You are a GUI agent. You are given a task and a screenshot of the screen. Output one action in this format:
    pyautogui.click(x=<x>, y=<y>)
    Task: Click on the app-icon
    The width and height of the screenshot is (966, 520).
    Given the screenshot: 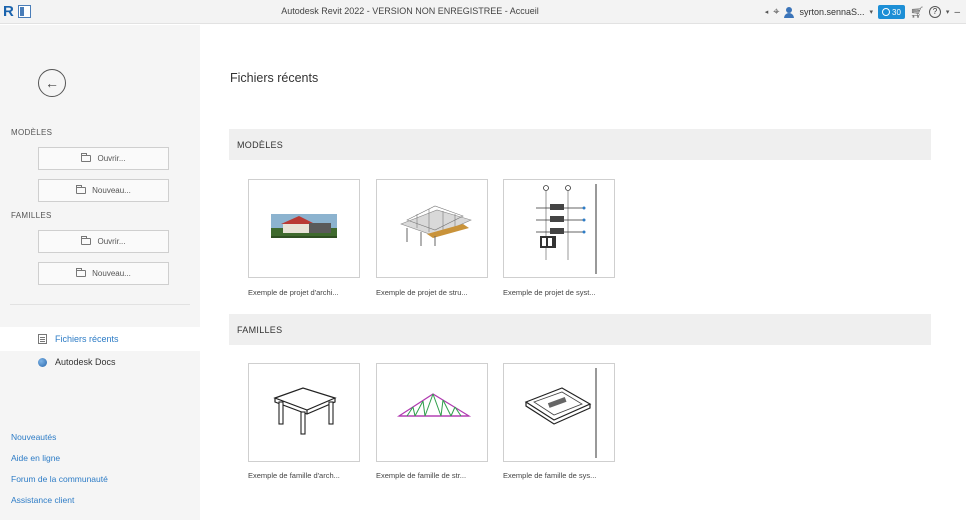 What is the action you would take?
    pyautogui.click(x=24, y=11)
    